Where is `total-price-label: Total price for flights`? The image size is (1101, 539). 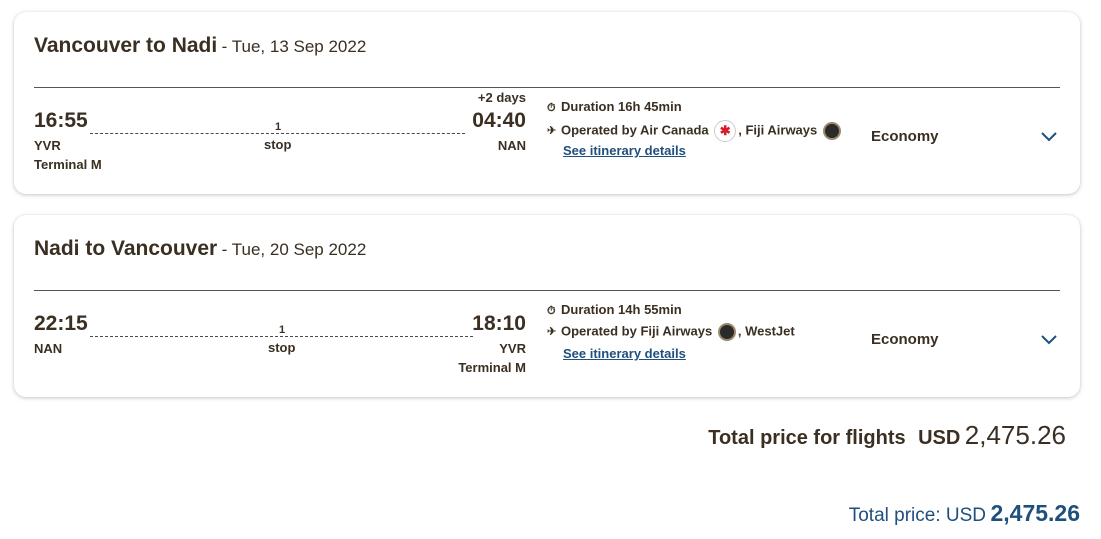 total-price-label: Total price for flights is located at coordinates (807, 438).